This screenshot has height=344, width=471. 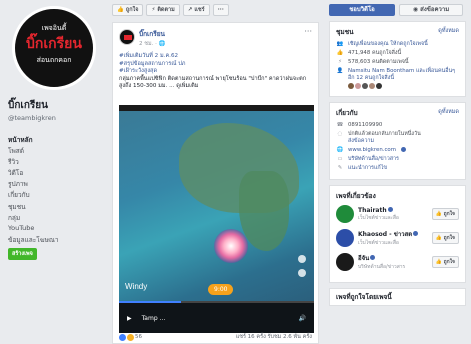 I want to click on invite-icon: 👥, so click(x=340, y=44).